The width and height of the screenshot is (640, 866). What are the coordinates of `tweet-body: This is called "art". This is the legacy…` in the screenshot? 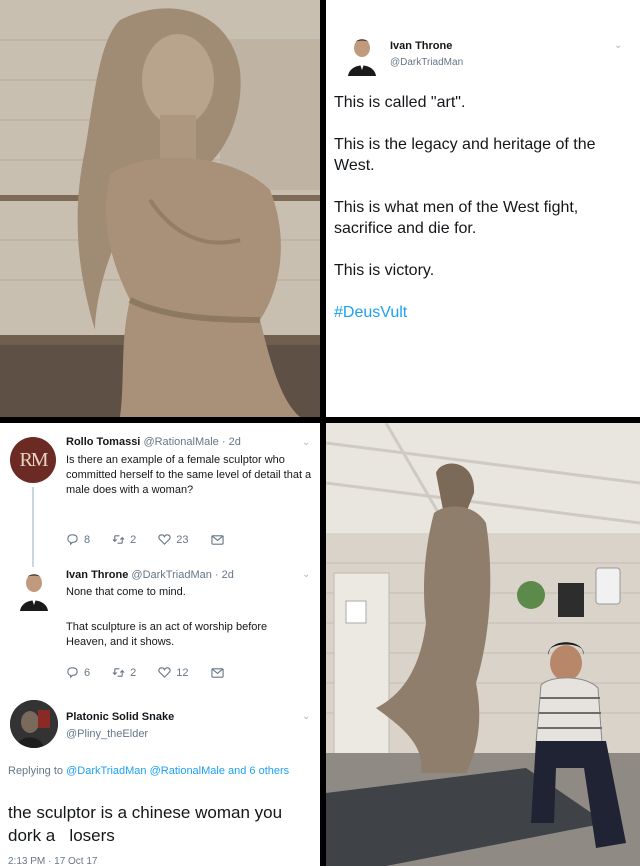 It's located at (481, 207).